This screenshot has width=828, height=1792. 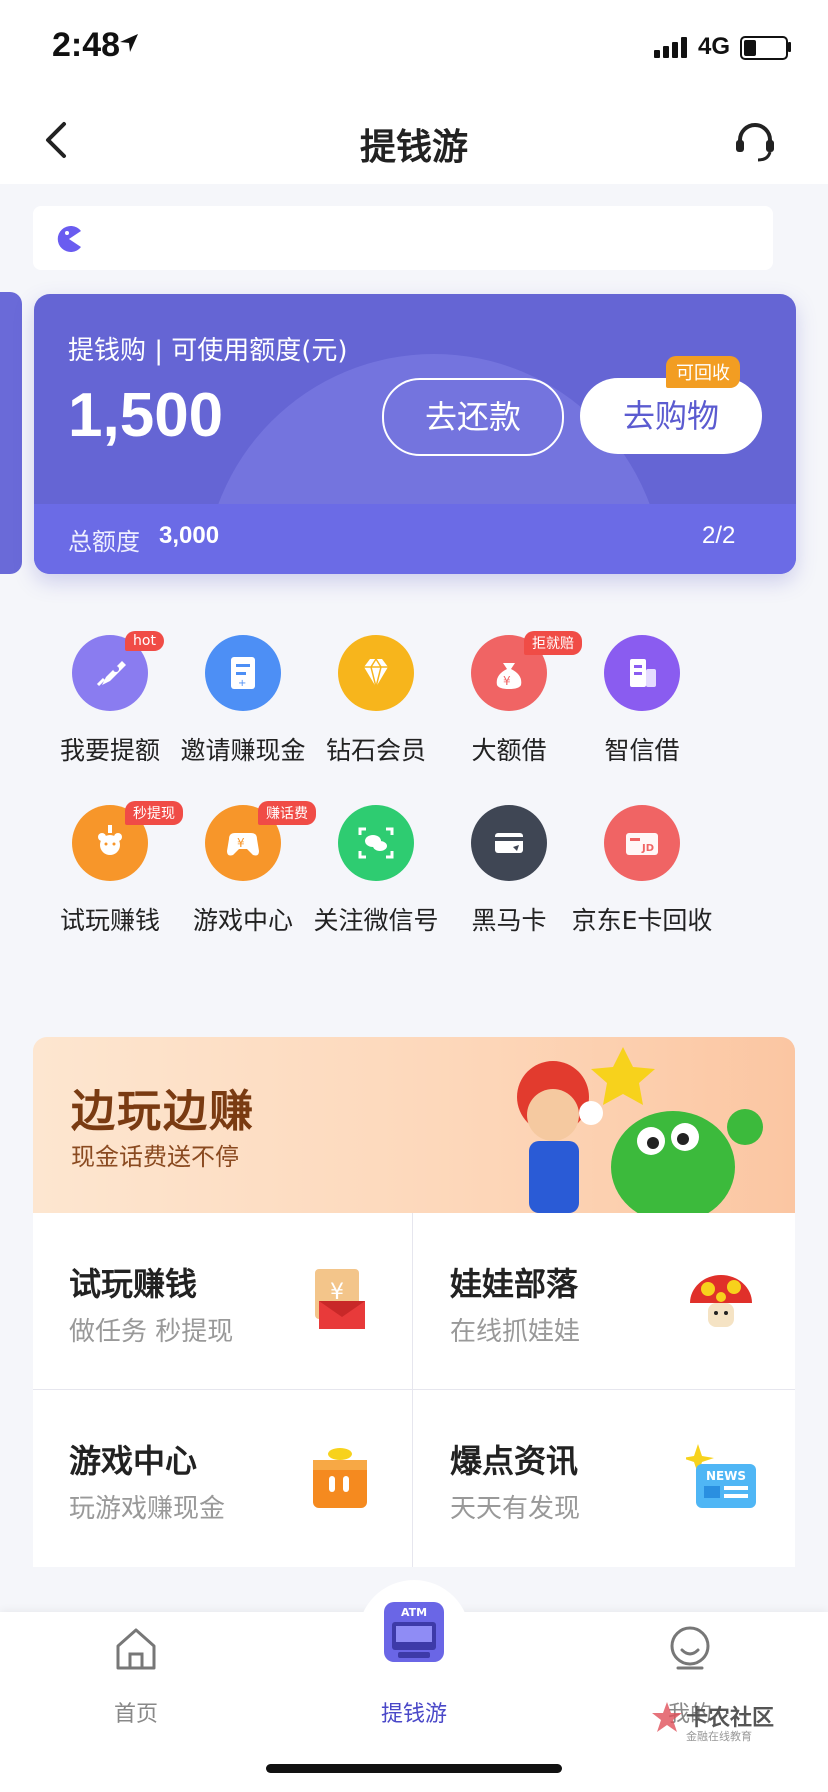 I want to click on jd-card-icon: JD, so click(x=642, y=843).